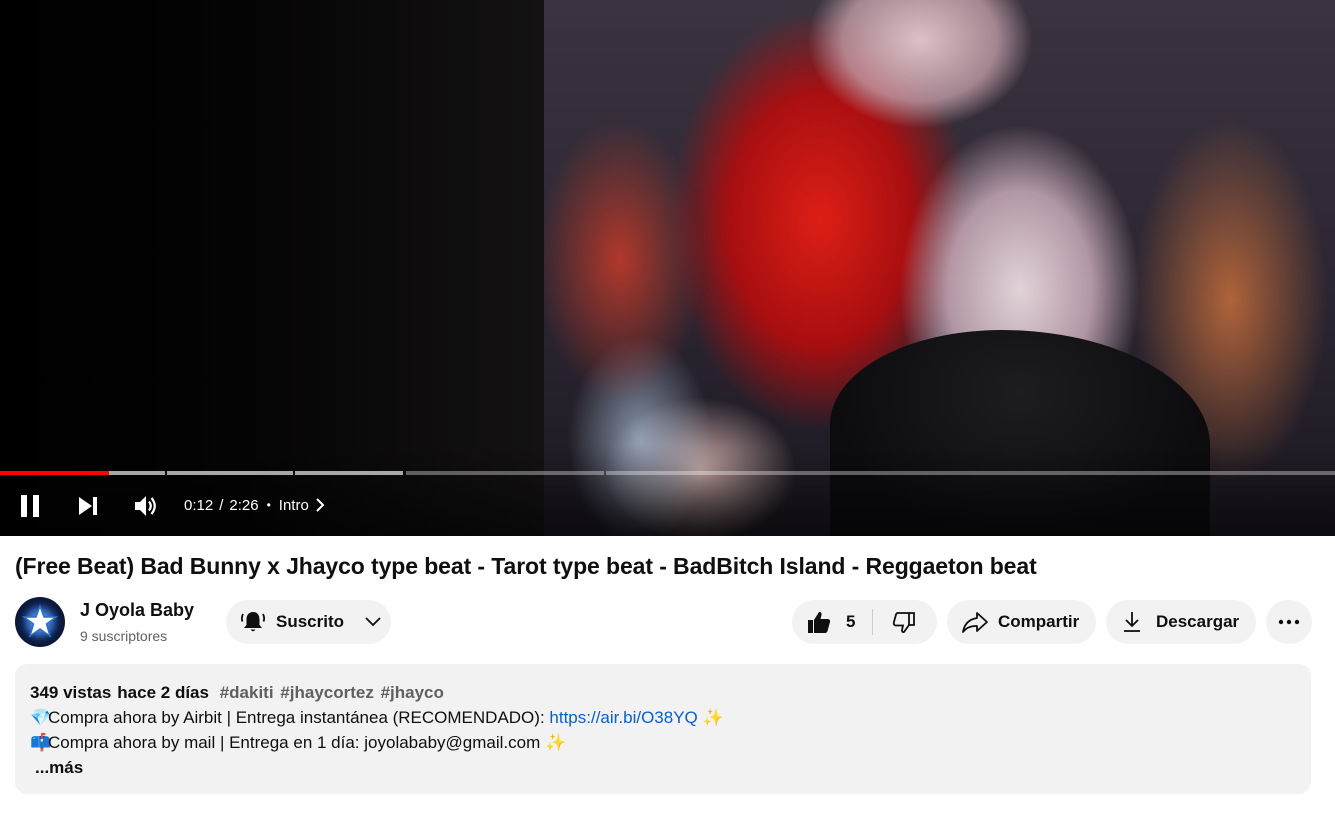  I want to click on show-more-button: ...más, so click(663, 767).